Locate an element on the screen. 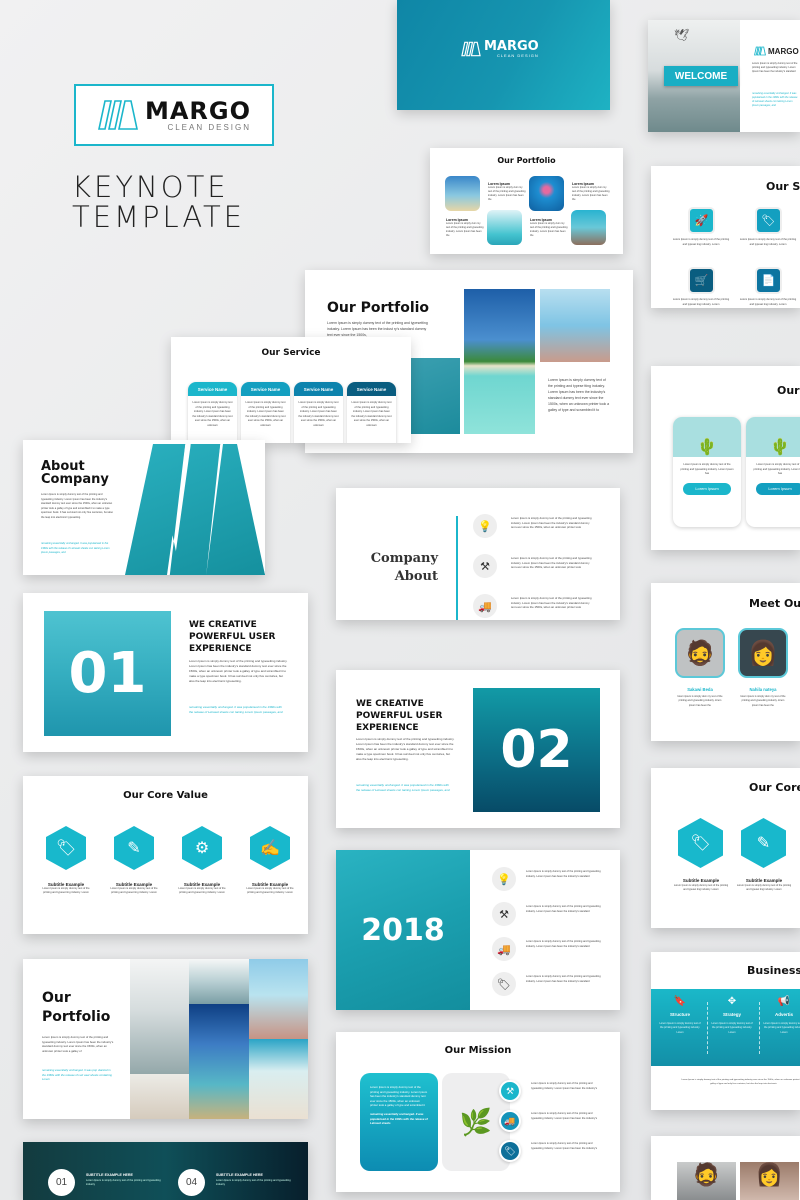  member-name: Sakawi Beda is located at coordinates (700, 689).